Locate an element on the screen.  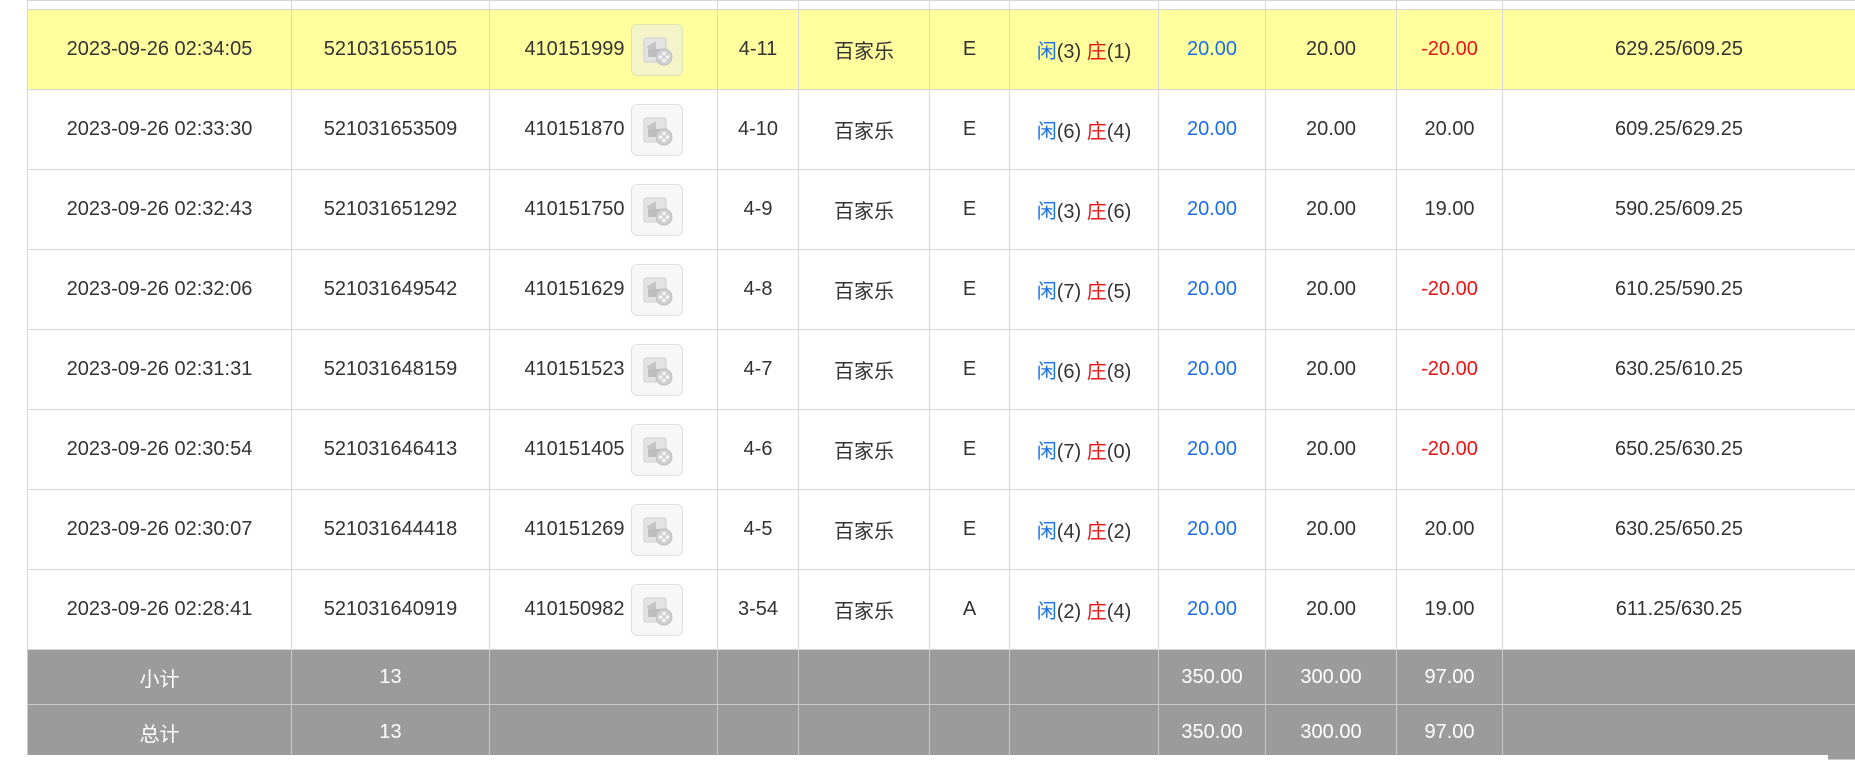
shoe-round-cell: 4-8 is located at coordinates (758, 289).